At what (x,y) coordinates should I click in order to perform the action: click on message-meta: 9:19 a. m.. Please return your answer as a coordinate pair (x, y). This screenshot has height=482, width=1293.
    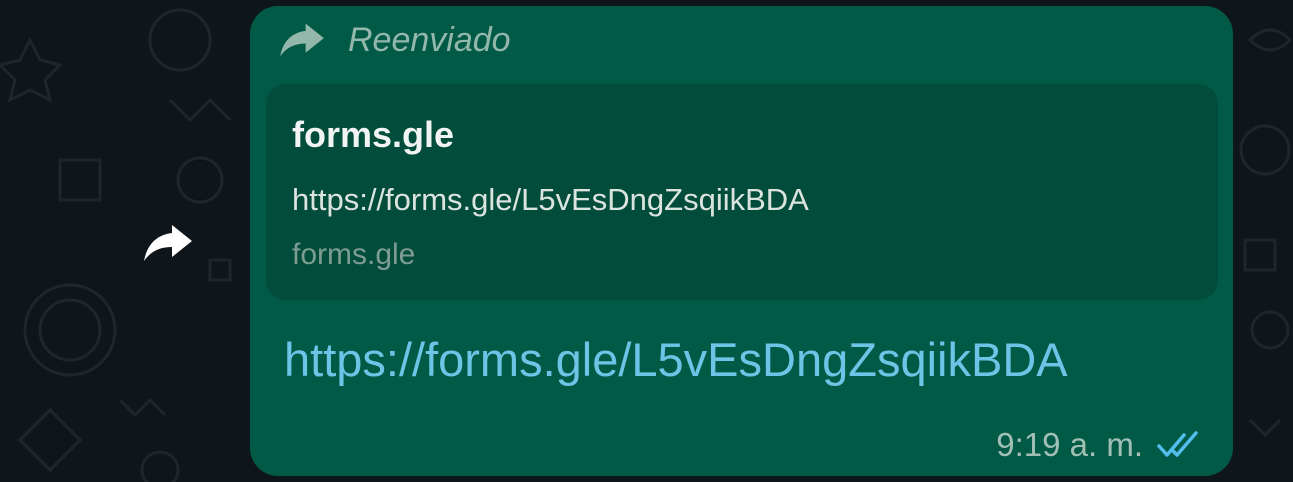
    Looking at the image, I should click on (1097, 445).